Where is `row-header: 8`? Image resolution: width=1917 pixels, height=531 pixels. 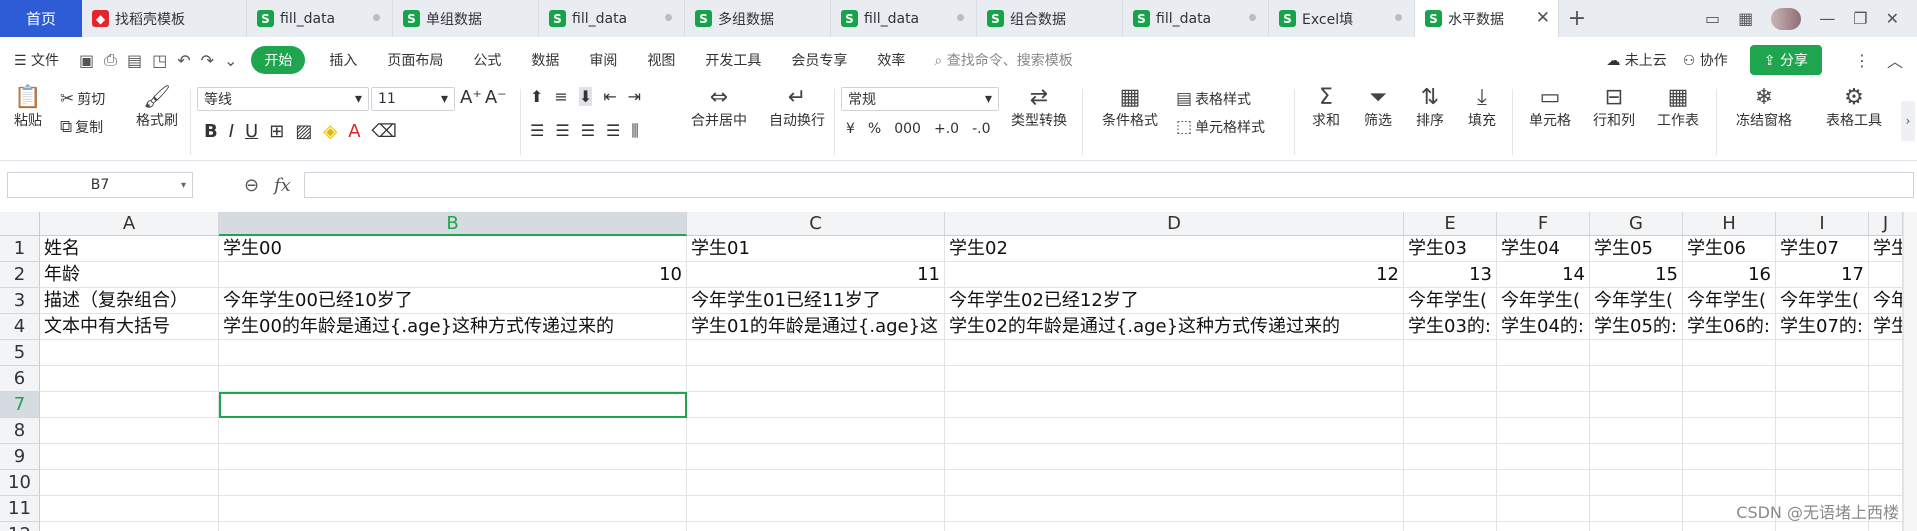
row-header: 8 is located at coordinates (20, 431).